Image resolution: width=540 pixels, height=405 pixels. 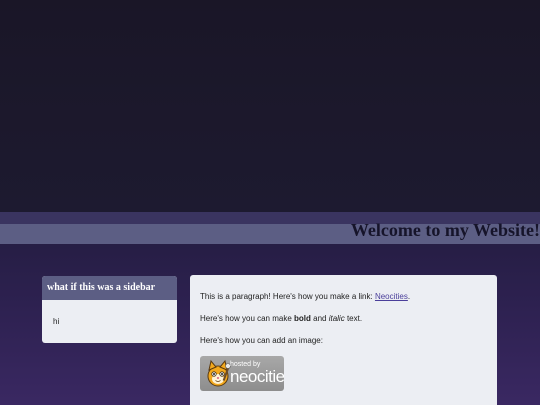 What do you see at coordinates (56, 321) in the screenshot?
I see `sidebar-body-text: hi` at bounding box center [56, 321].